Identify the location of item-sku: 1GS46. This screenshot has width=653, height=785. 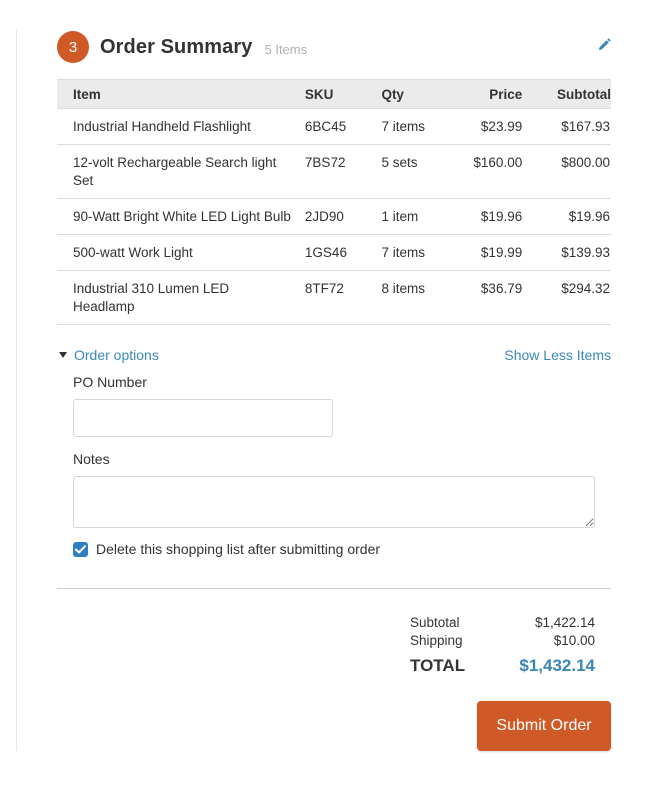
(343, 252).